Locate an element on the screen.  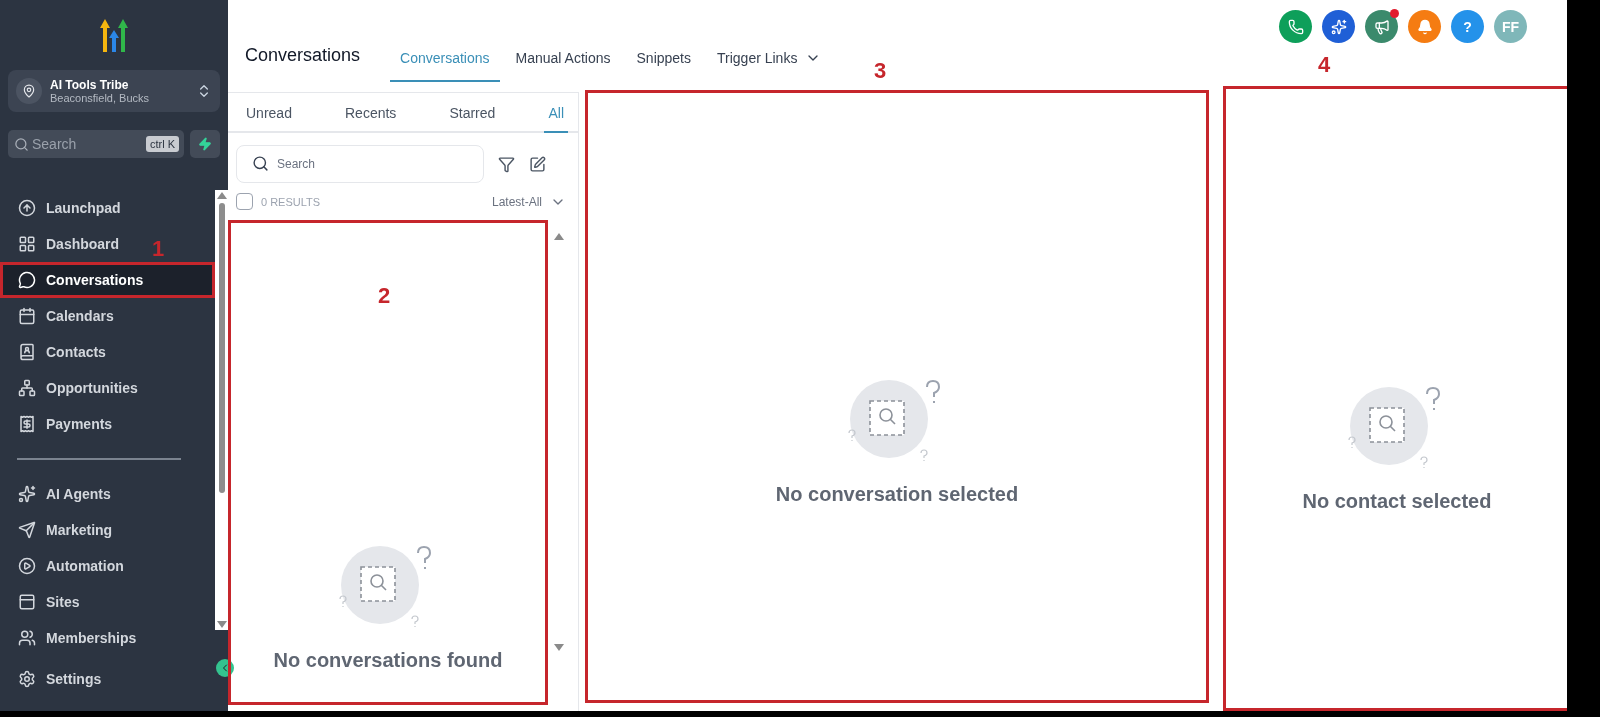
calendar-icon is located at coordinates (27, 316).